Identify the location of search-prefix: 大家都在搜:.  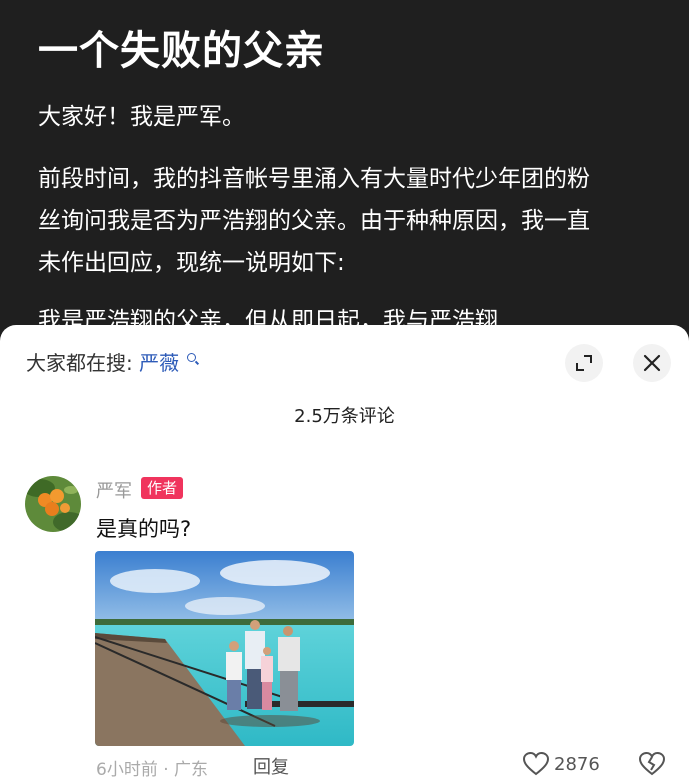
(79, 363).